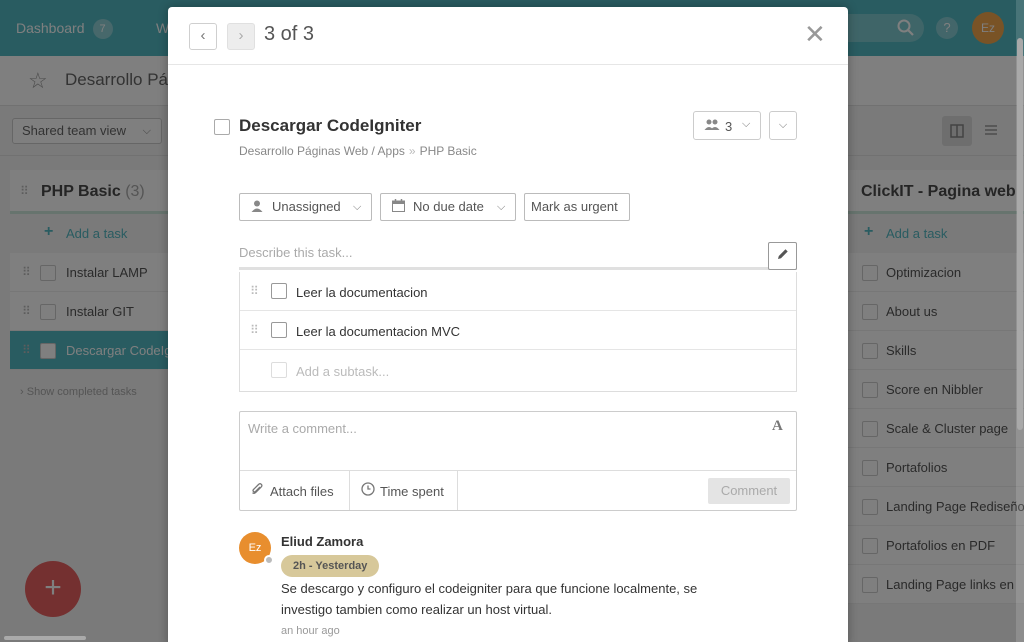 This screenshot has height=642, width=1024. I want to click on pencil-icon, so click(782, 254).